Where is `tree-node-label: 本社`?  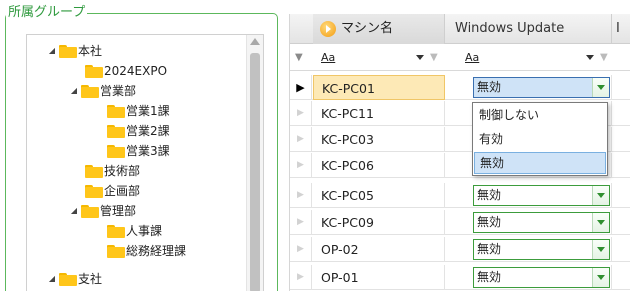
tree-node-label: 本社 is located at coordinates (90, 51).